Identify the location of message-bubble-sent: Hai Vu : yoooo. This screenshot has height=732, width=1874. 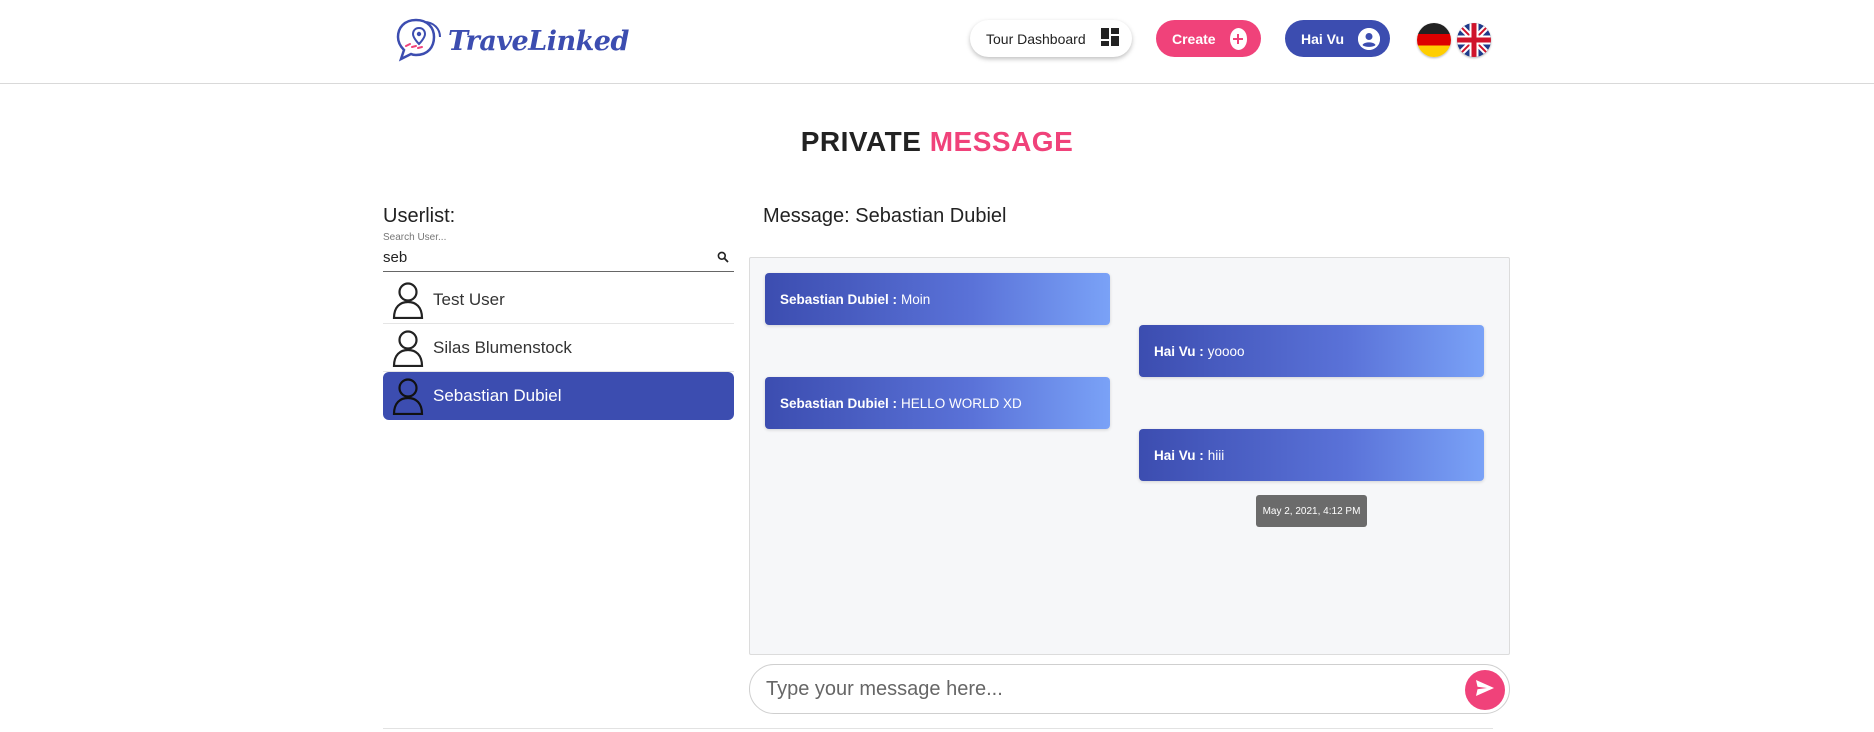
(1311, 351).